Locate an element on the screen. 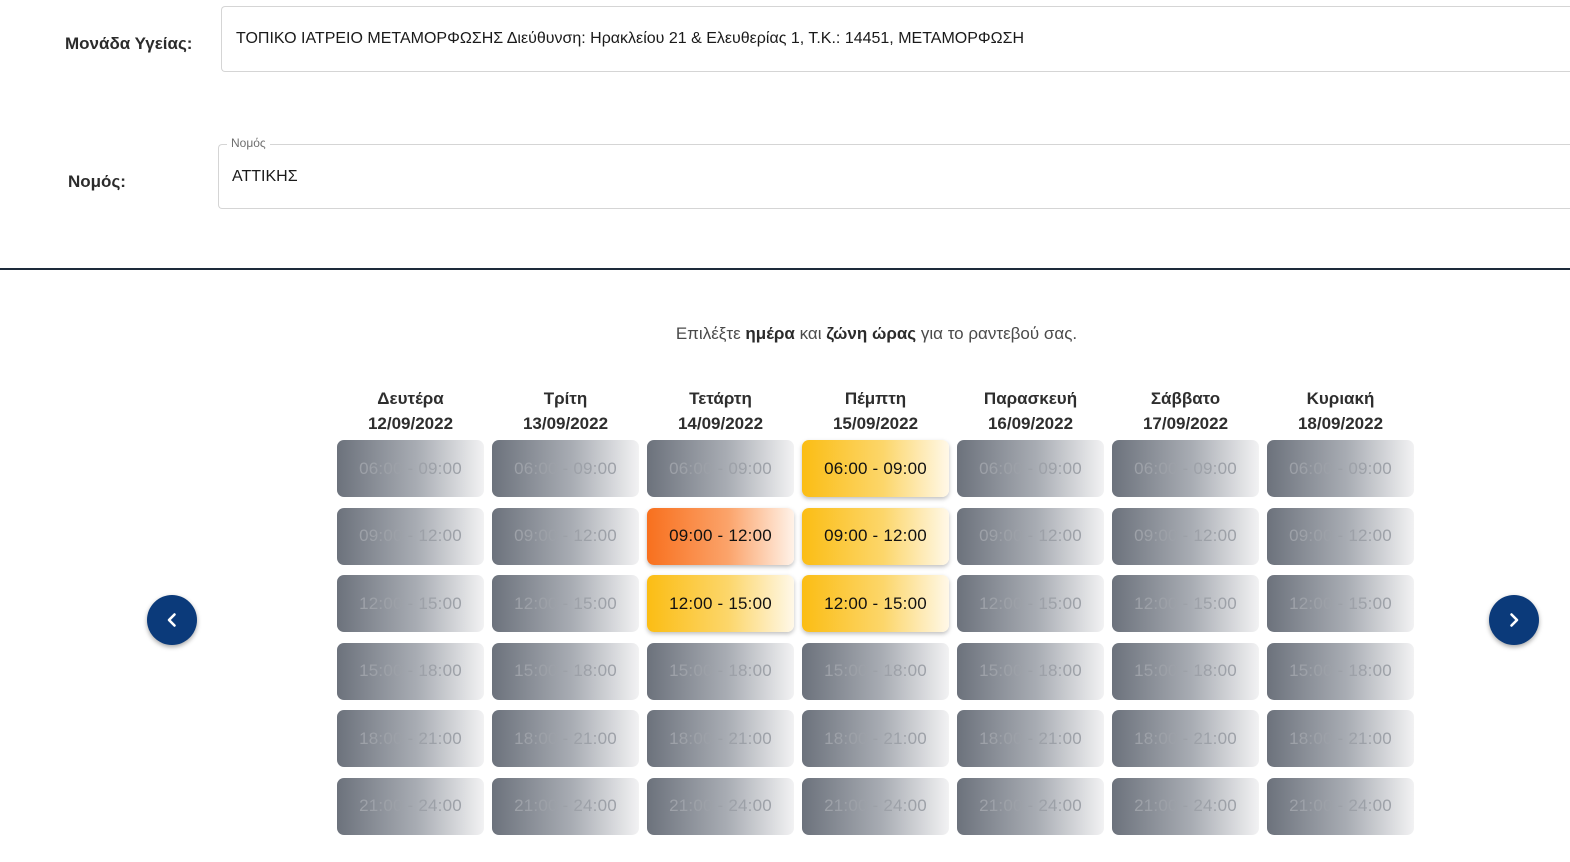 The height and width of the screenshot is (862, 1570). day-date: 12/09/2022 is located at coordinates (410, 423).